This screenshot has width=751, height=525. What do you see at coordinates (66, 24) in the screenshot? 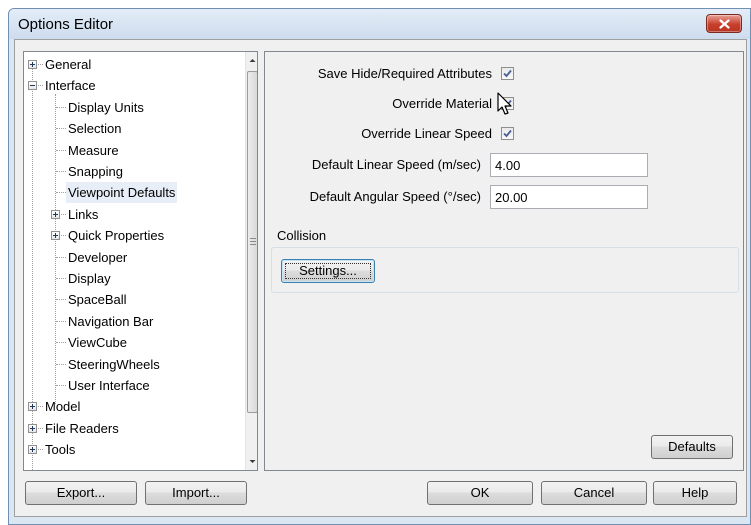
I see `window-title: Options Editor` at bounding box center [66, 24].